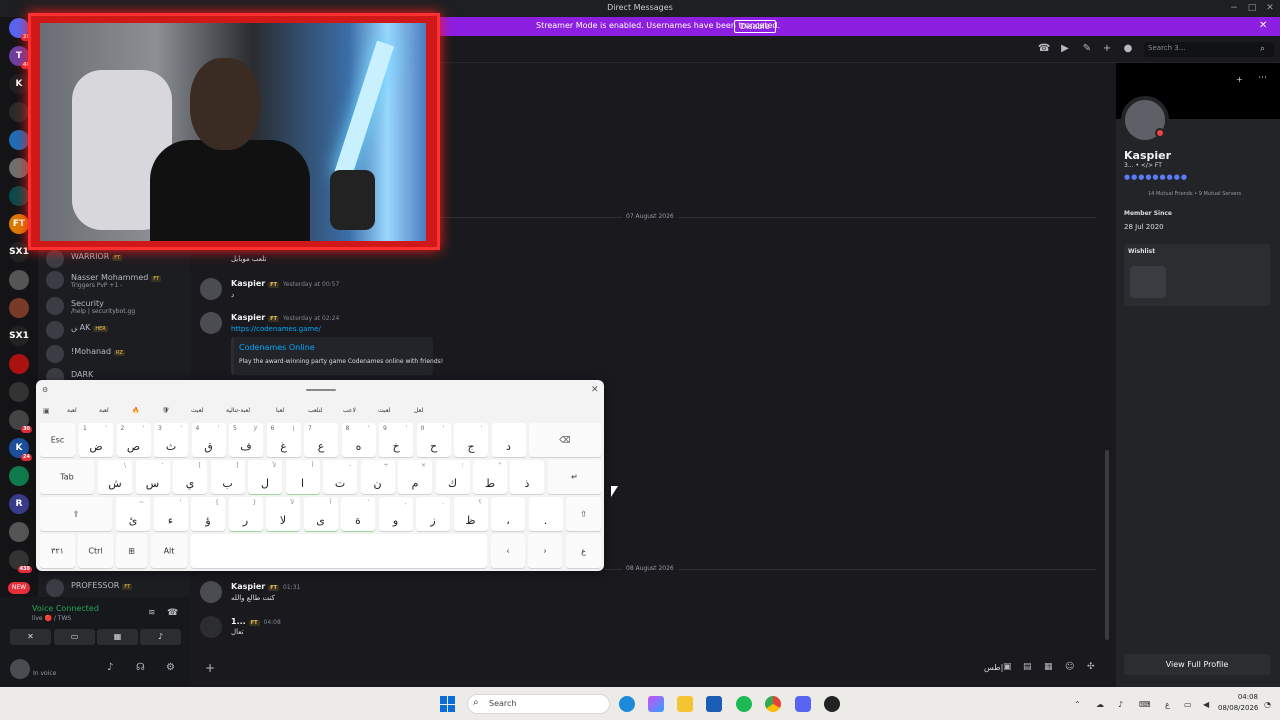  What do you see at coordinates (1107, 545) in the screenshot?
I see `chat-scrollbar` at bounding box center [1107, 545].